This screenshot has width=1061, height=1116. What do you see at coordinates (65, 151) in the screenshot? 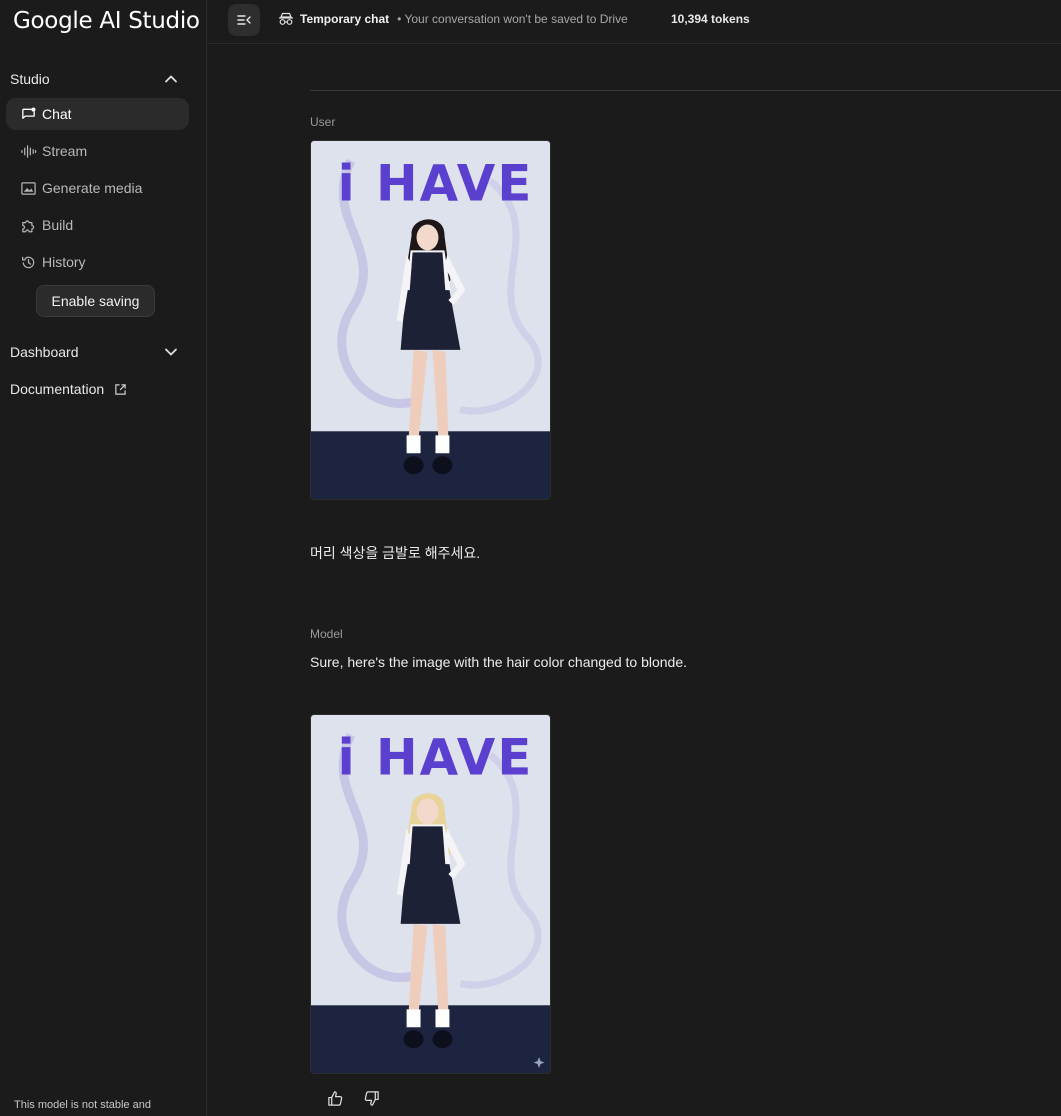
I see `sidebar-item-label: Stream` at bounding box center [65, 151].